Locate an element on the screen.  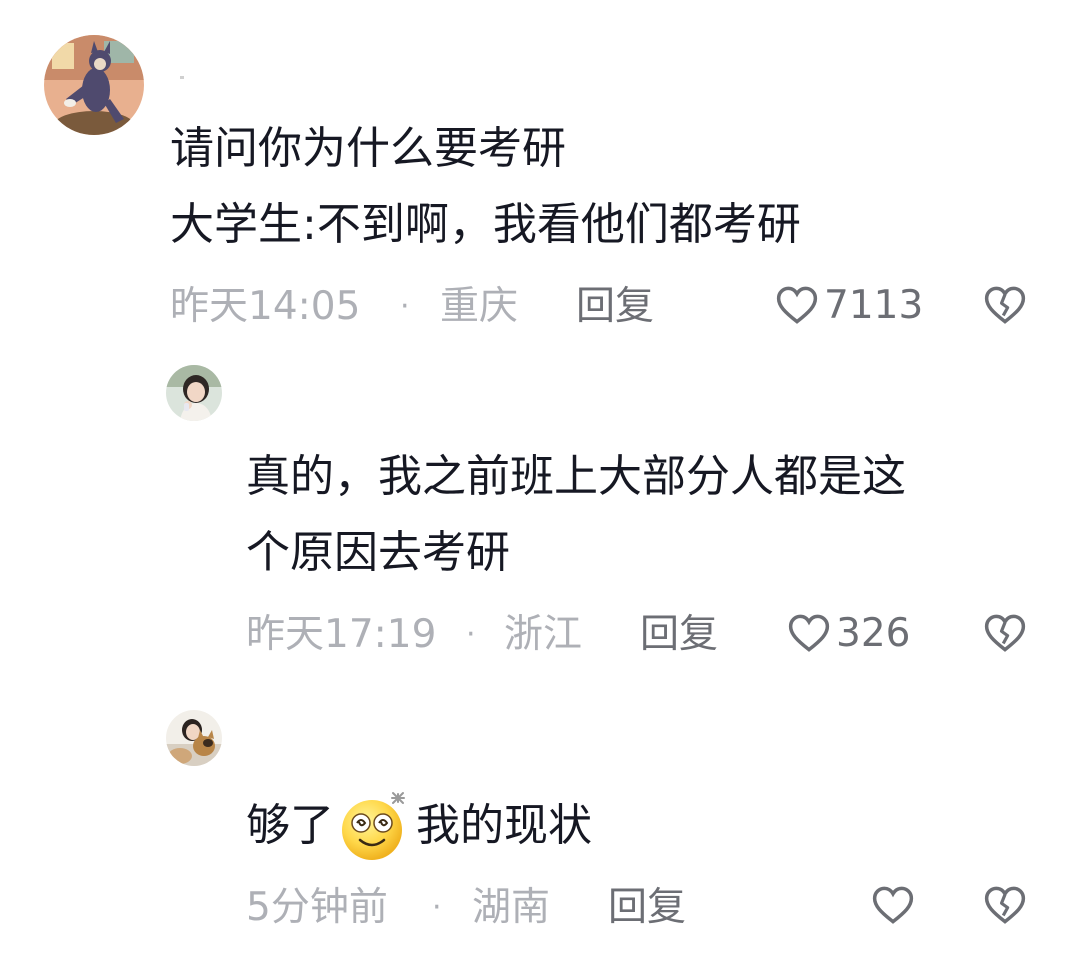
cartoon-cat-avatar is located at coordinates (94, 85).